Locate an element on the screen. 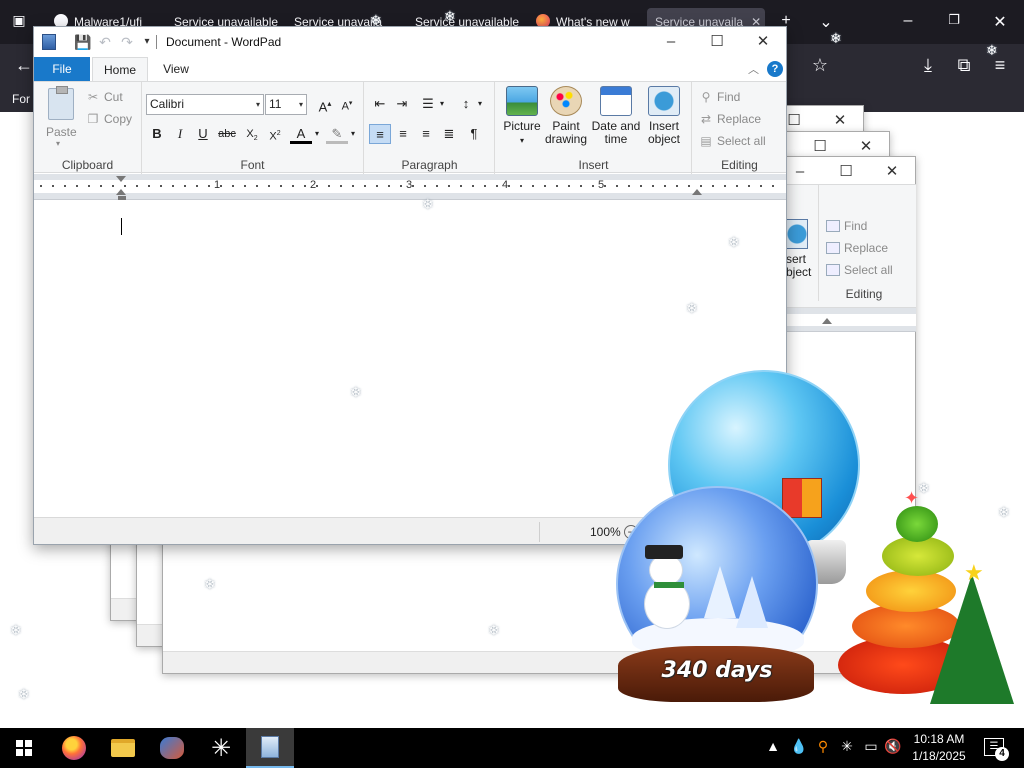 This screenshot has width=1024, height=768. wordpad-app-icon is located at coordinates (49, 42).